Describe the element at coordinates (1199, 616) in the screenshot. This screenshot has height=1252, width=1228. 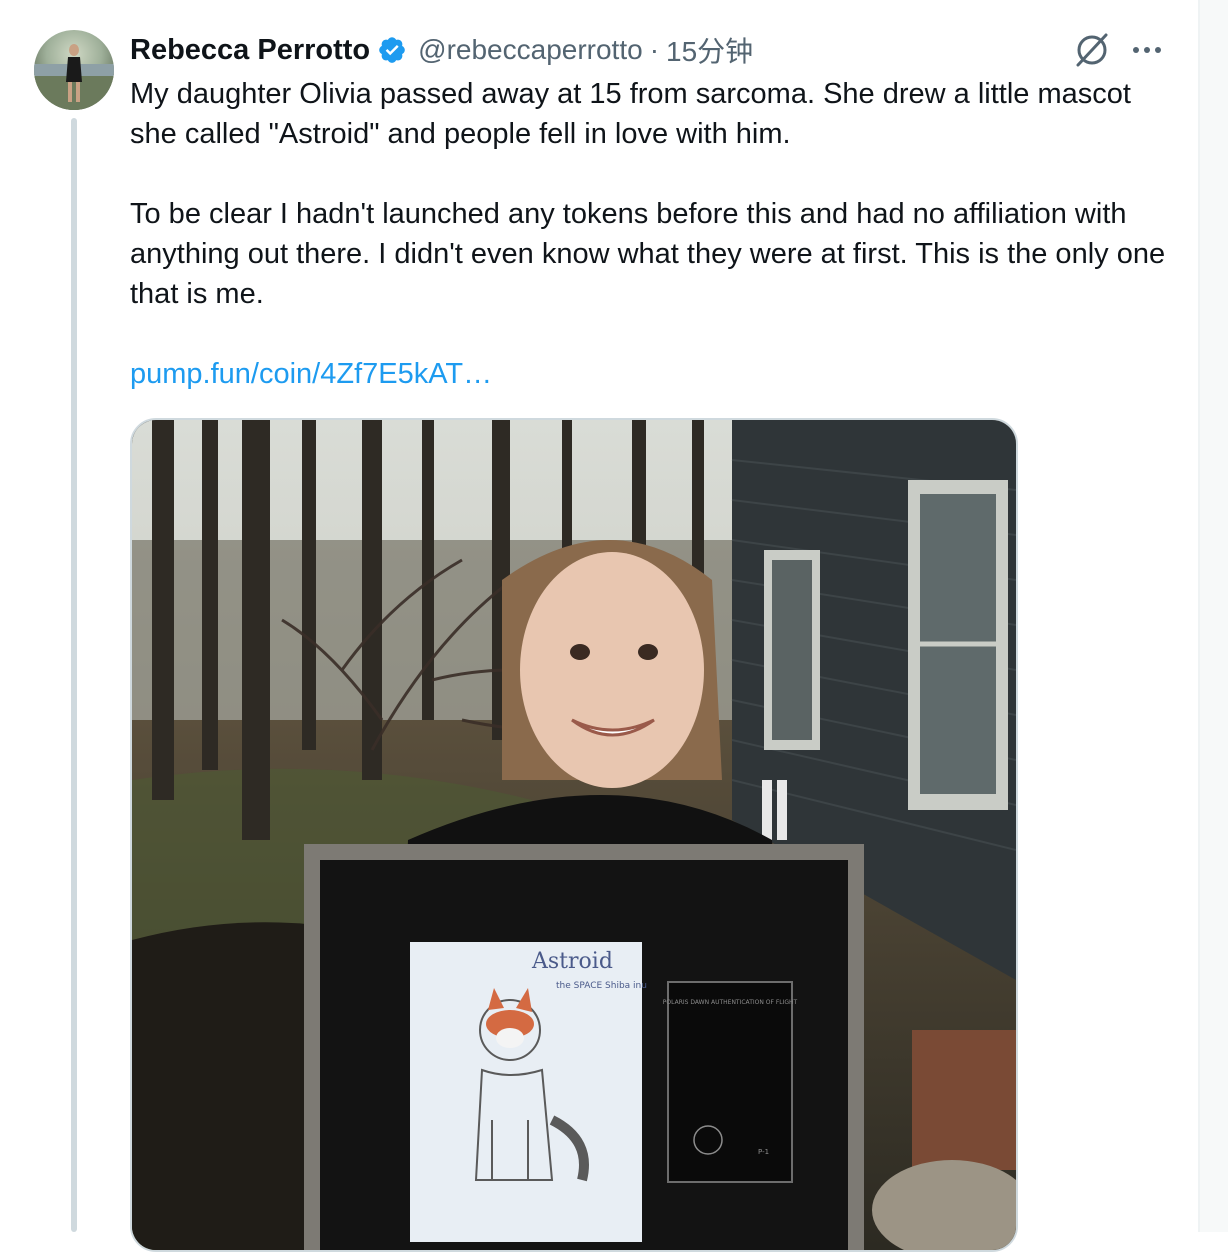
I see `column-border` at that location.